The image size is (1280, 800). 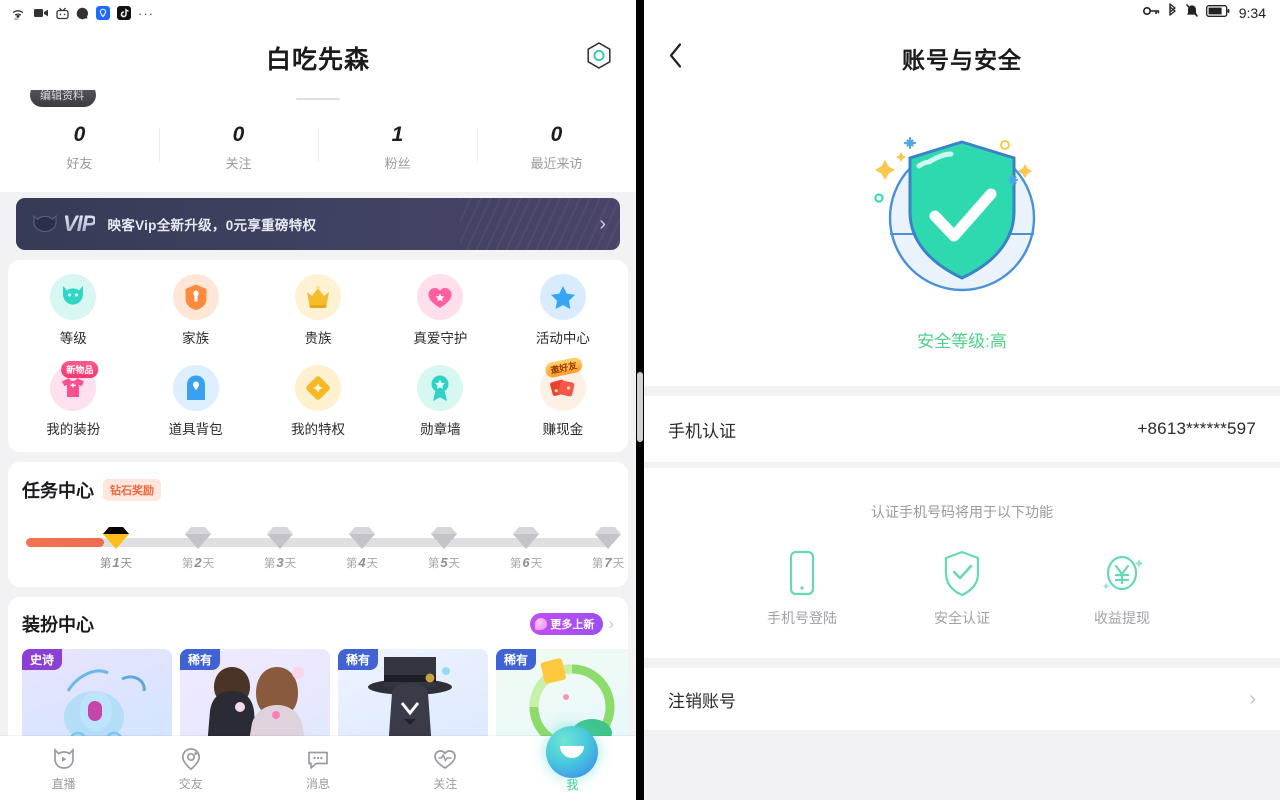 I want to click on tv-icon, so click(x=62, y=13).